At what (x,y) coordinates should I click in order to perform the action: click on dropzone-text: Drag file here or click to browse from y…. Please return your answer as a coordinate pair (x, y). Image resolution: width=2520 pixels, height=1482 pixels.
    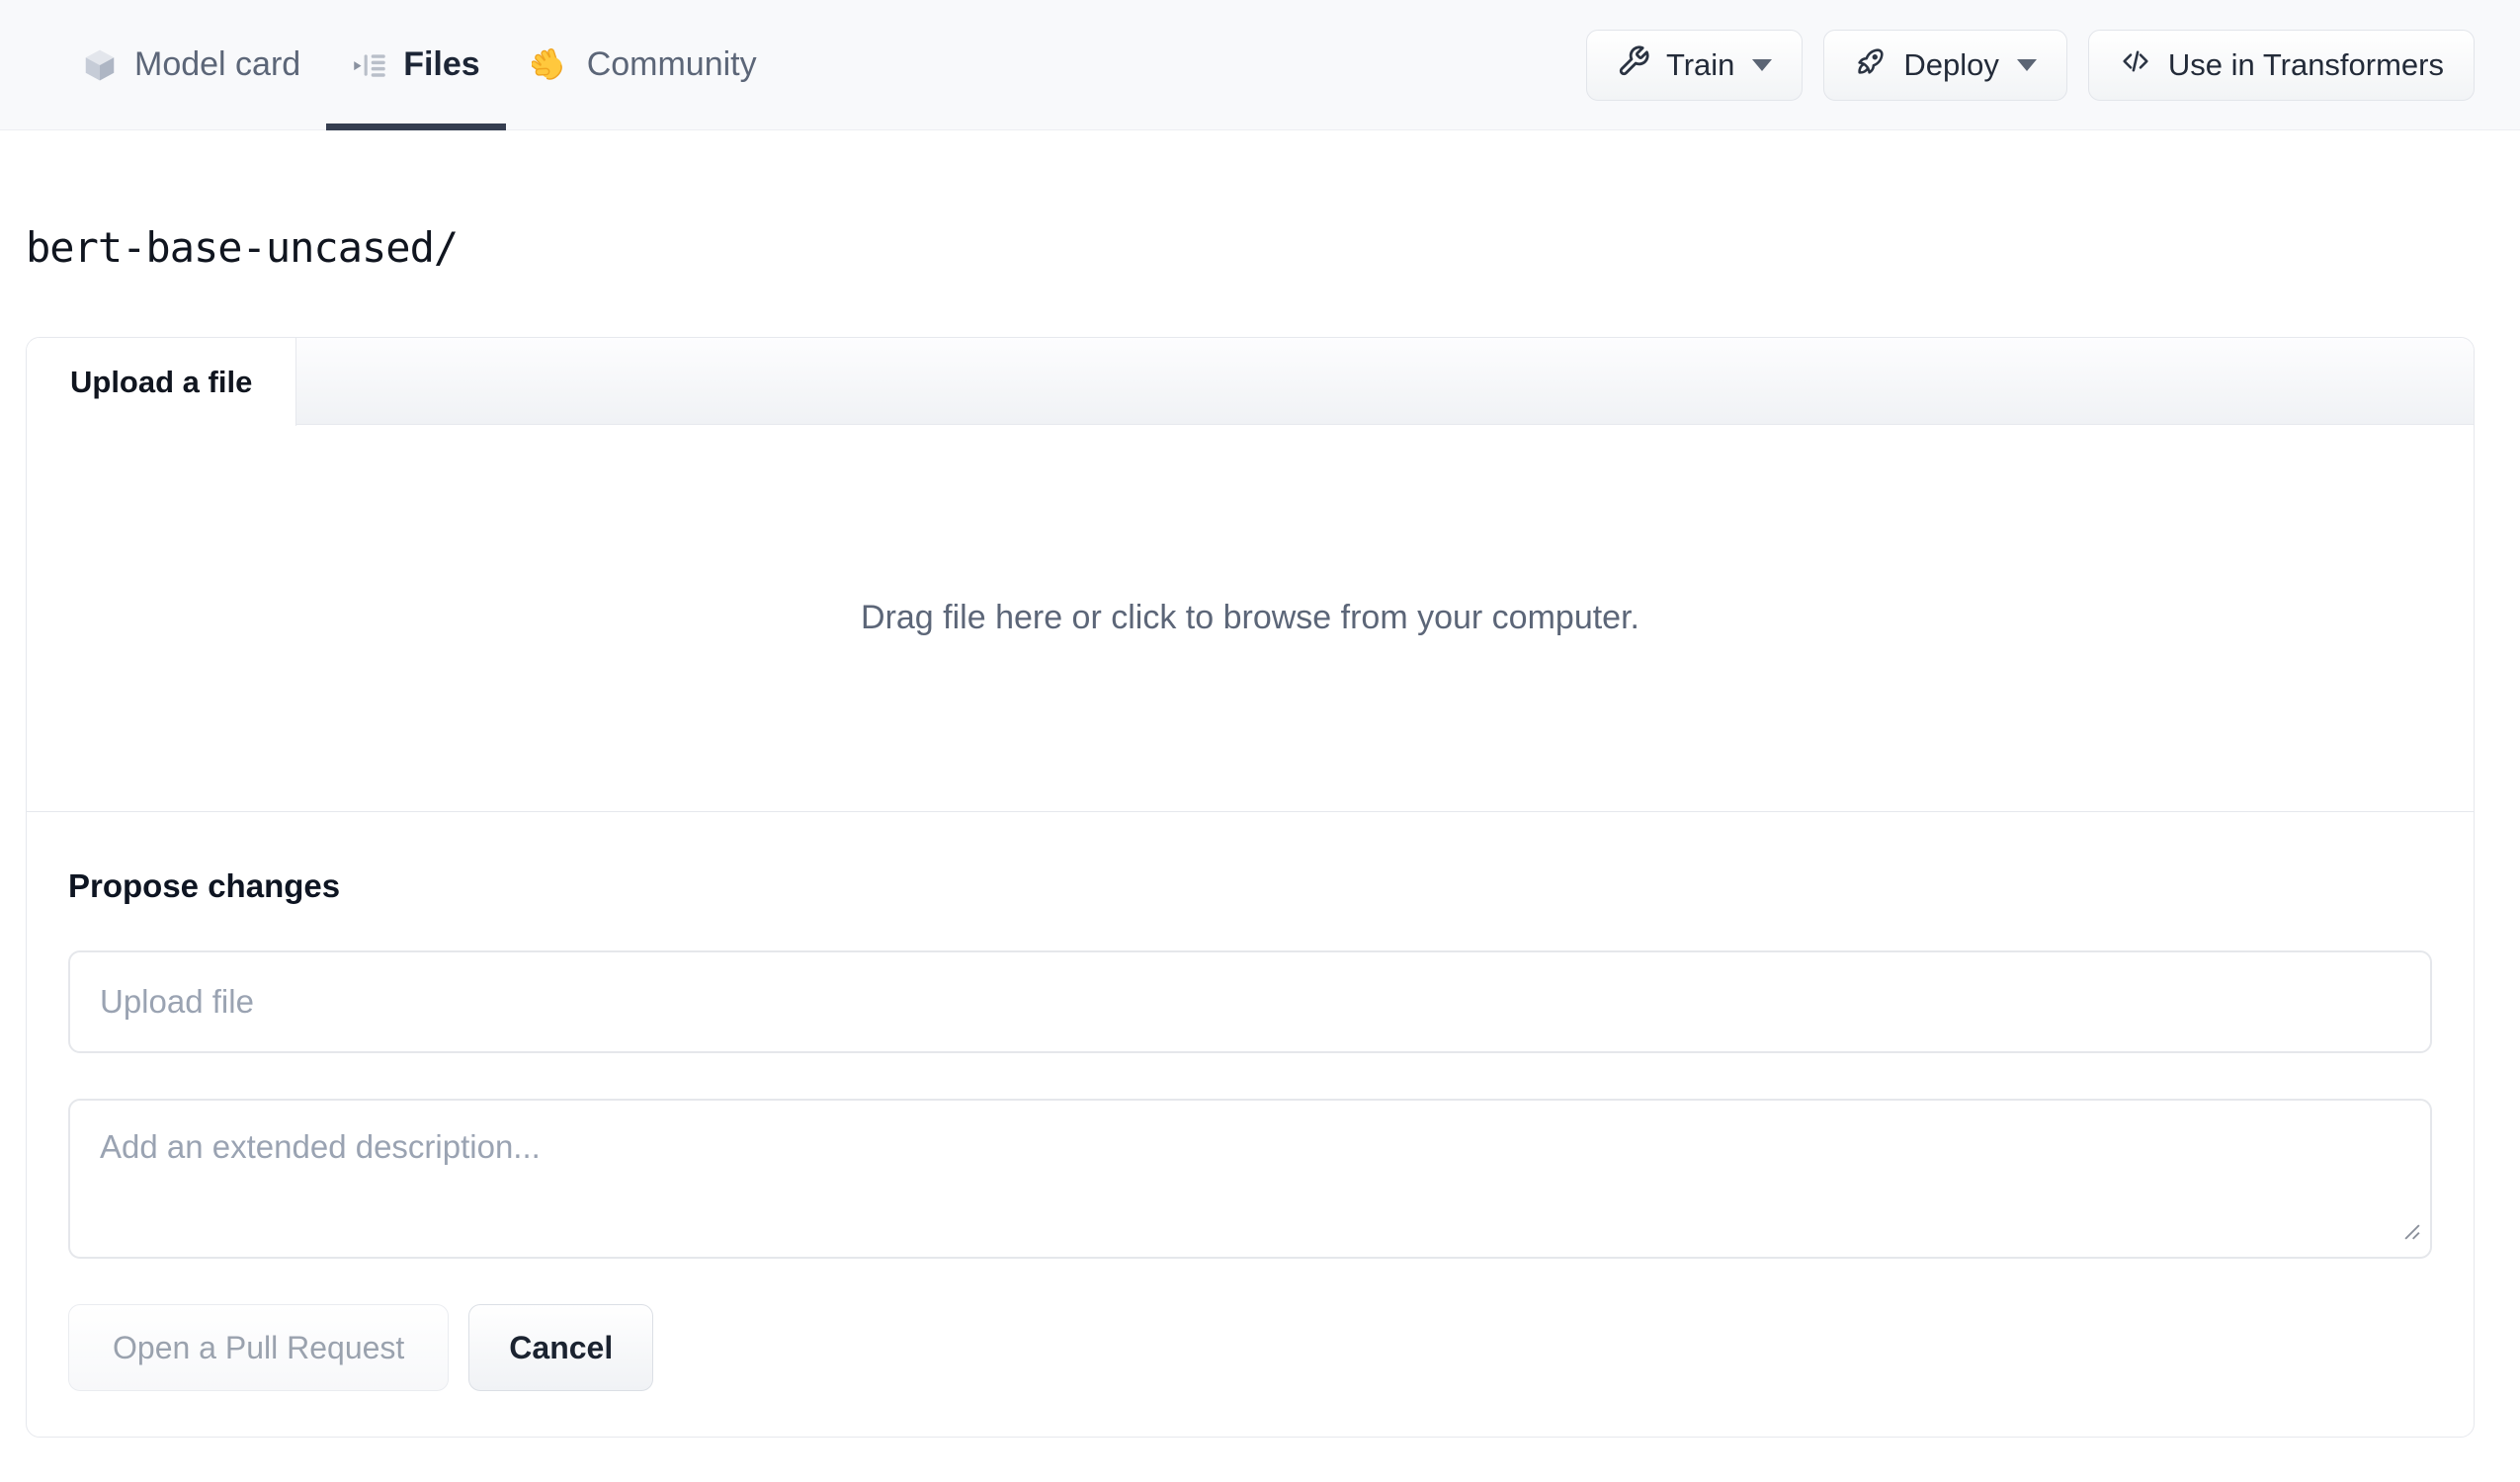
    Looking at the image, I should click on (1250, 617).